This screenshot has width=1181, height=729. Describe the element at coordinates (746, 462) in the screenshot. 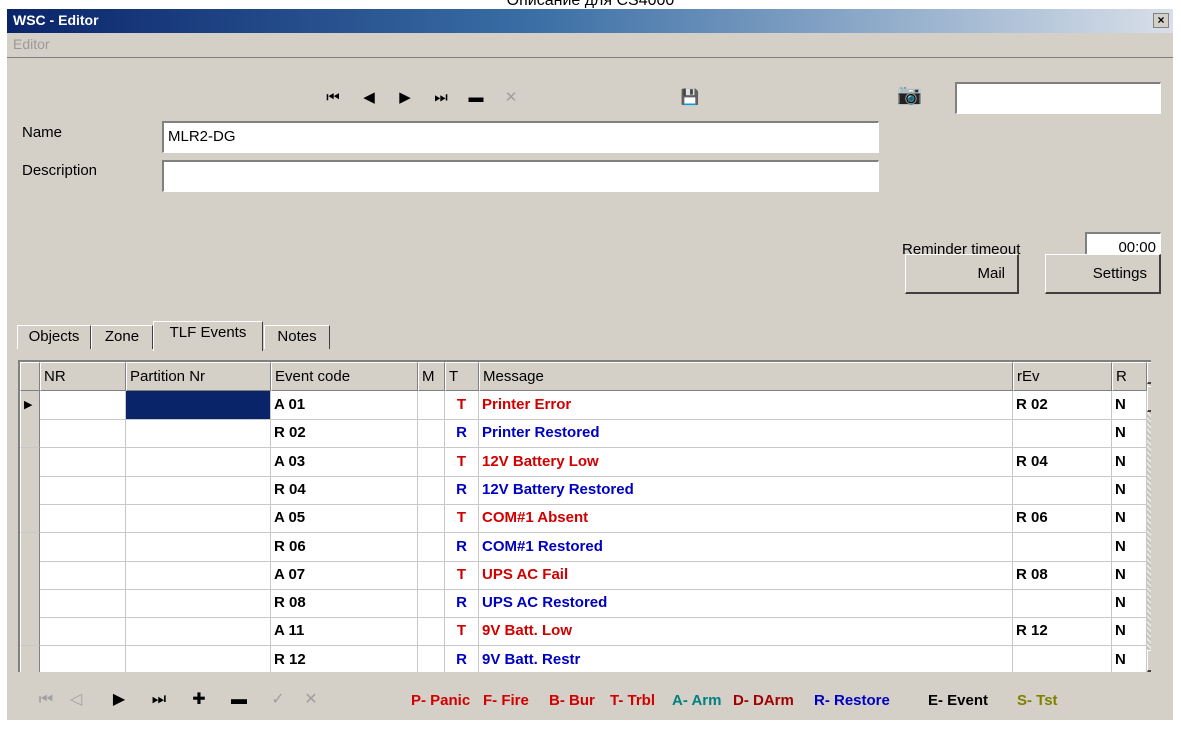

I see `message-cell: 12V Battery Low` at that location.